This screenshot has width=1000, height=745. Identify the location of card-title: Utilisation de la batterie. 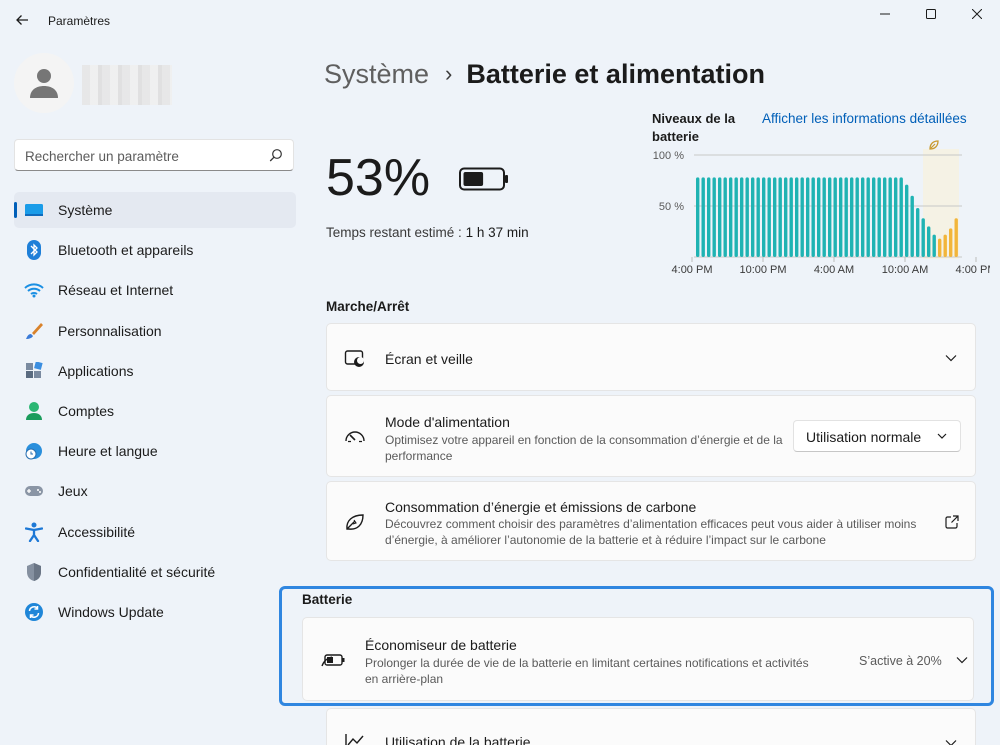
(458, 739).